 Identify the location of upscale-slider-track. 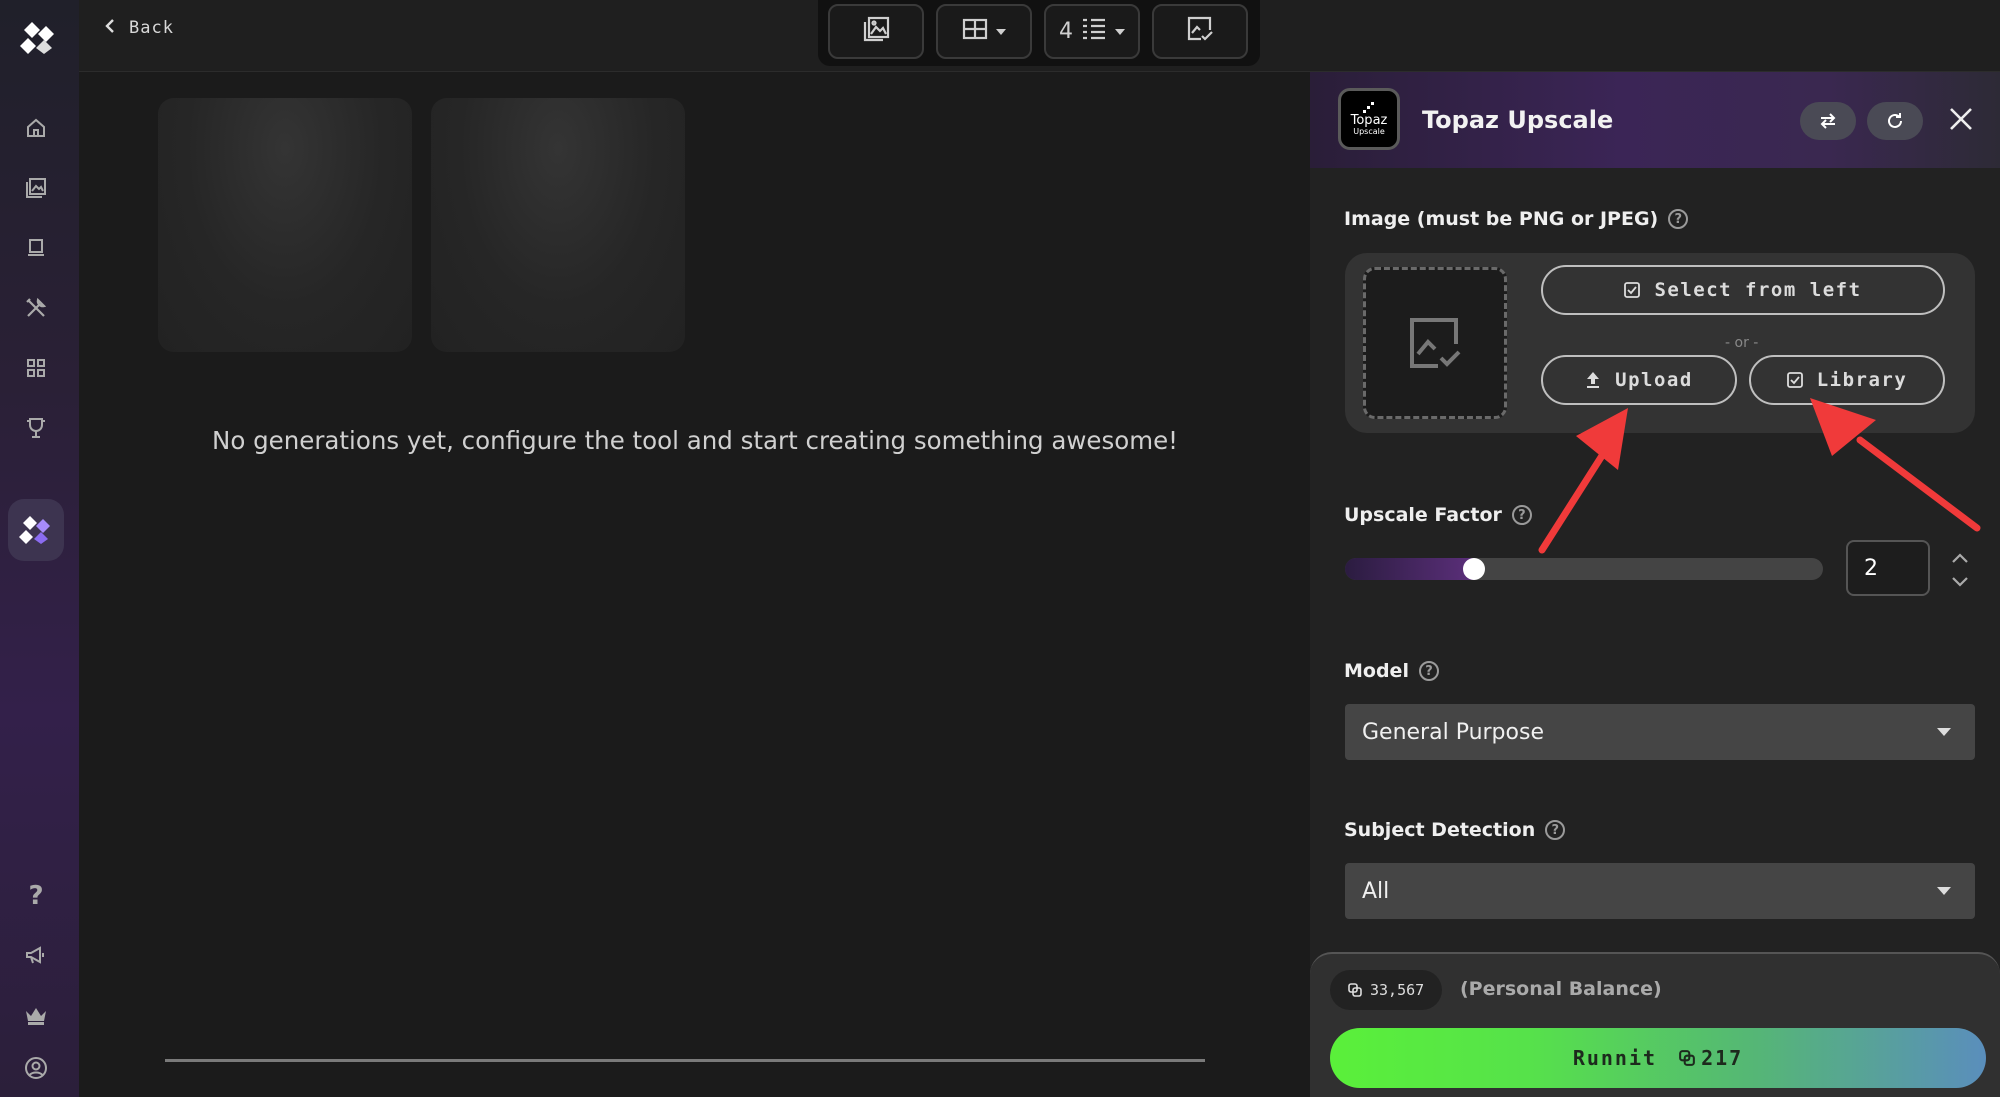
(1584, 569).